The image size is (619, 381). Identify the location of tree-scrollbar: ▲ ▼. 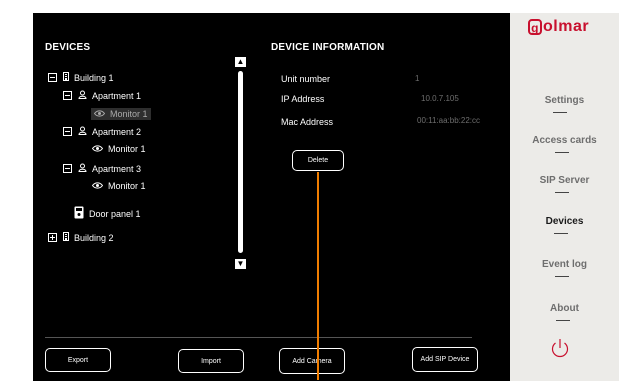
(240, 163).